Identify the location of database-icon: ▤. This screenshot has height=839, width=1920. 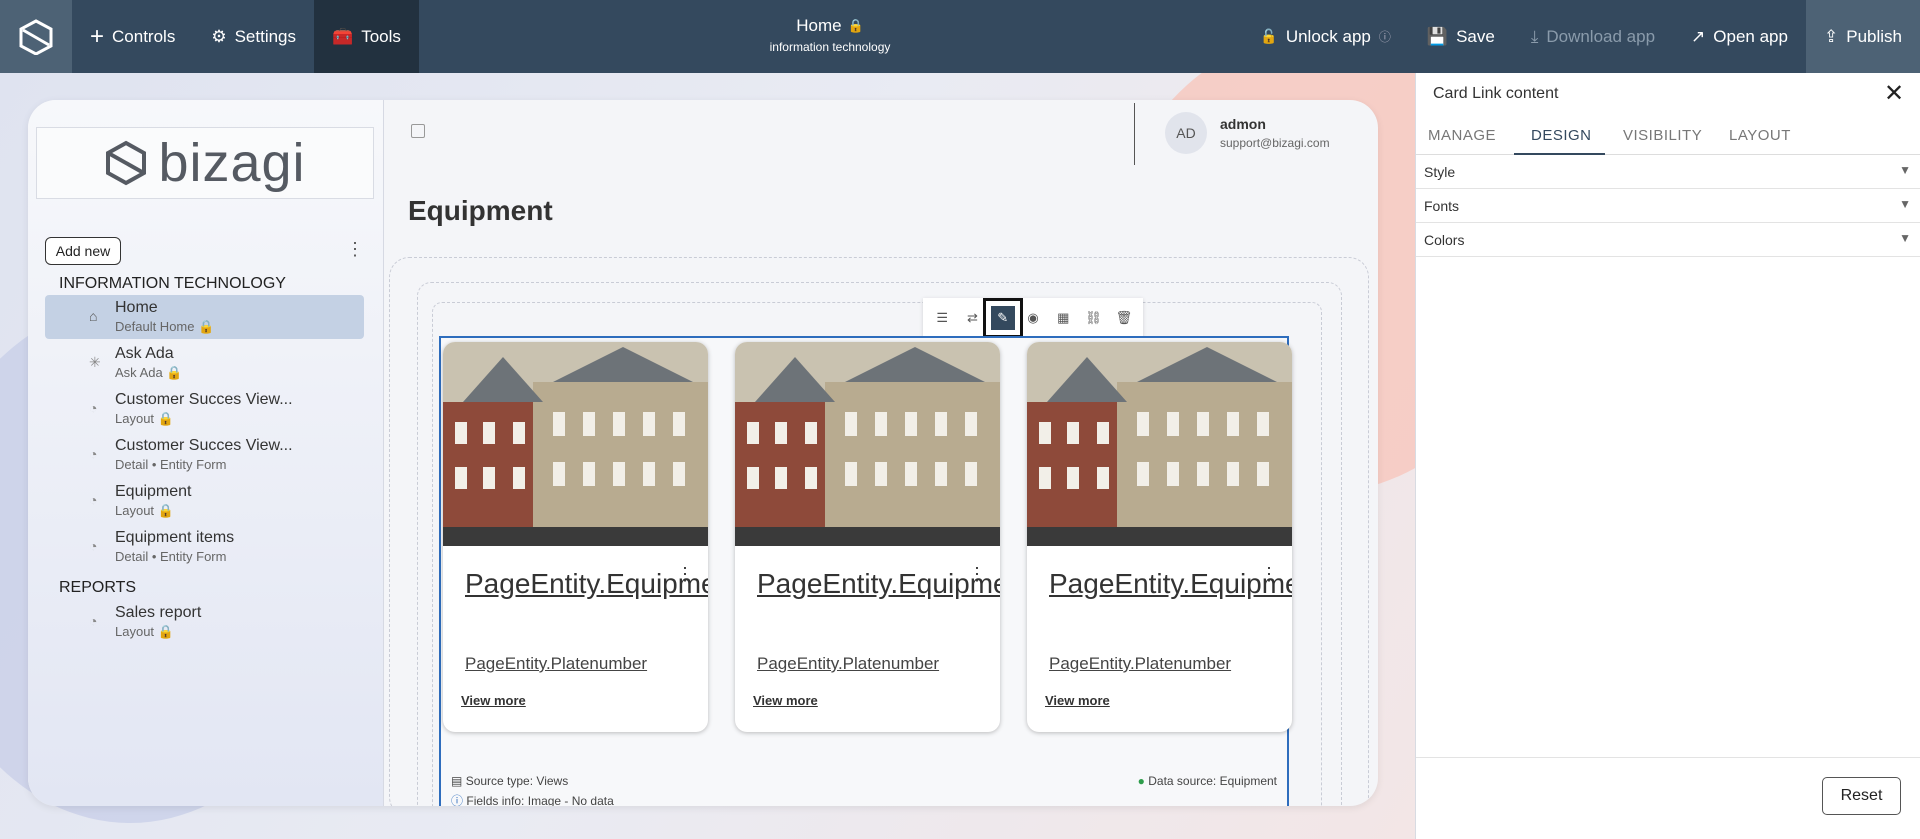
(457, 781).